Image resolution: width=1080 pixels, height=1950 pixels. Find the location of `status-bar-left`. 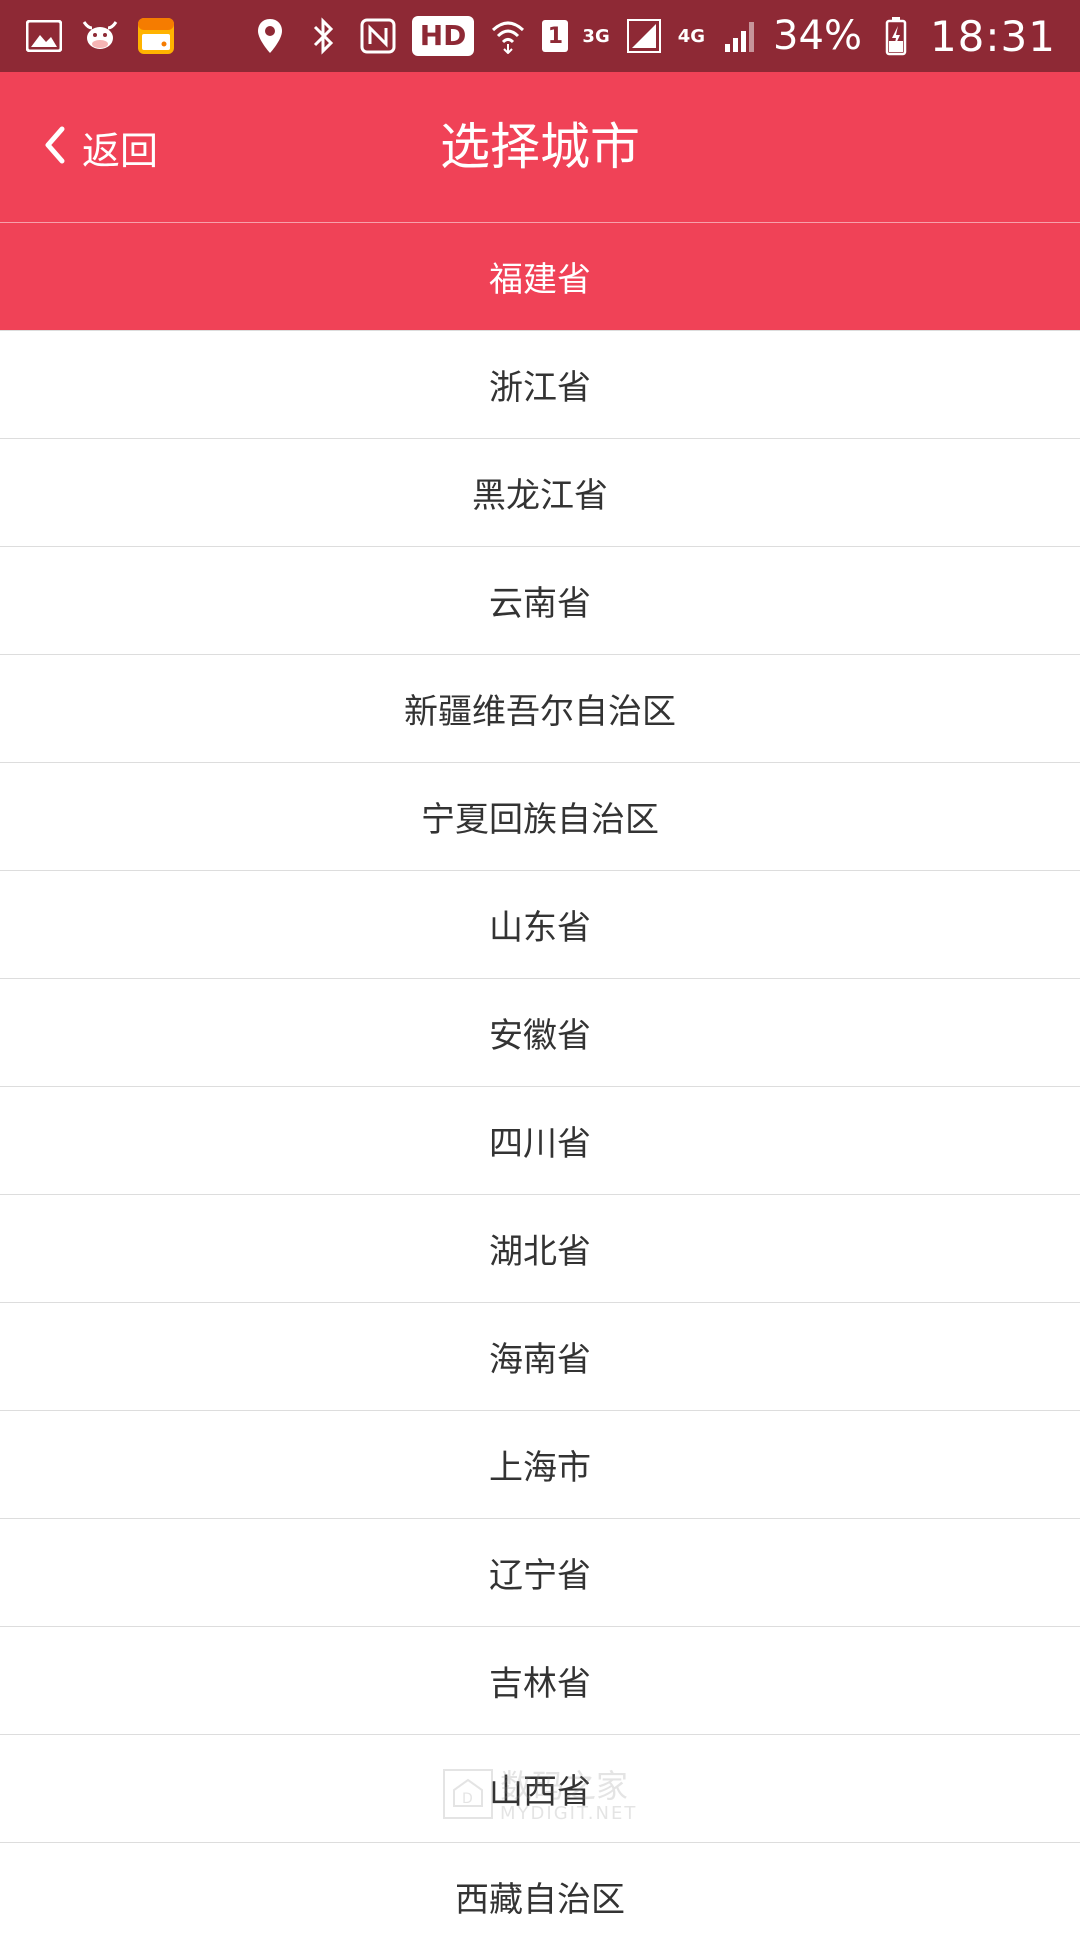

status-bar-left is located at coordinates (100, 36).